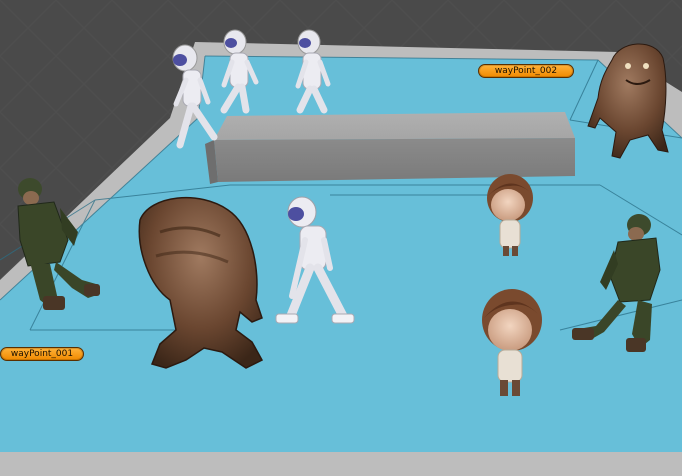  Describe the element at coordinates (42, 354) in the screenshot. I see `waypoint-label-001: wayPoint_001` at that location.